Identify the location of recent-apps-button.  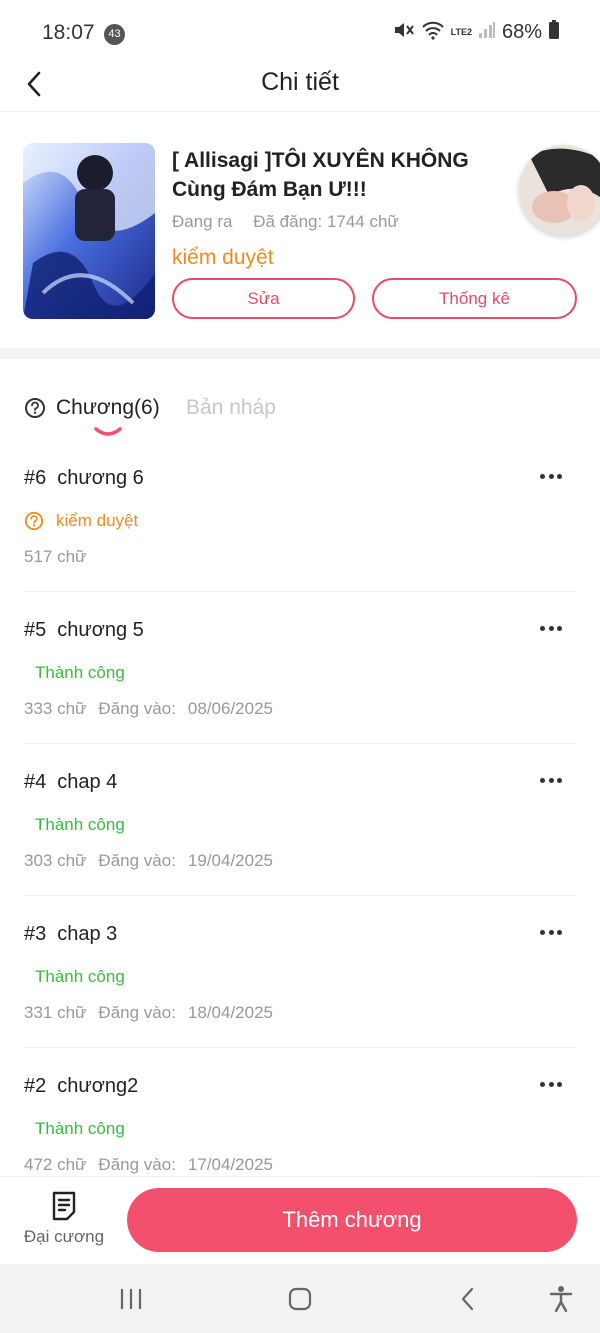
(131, 1299).